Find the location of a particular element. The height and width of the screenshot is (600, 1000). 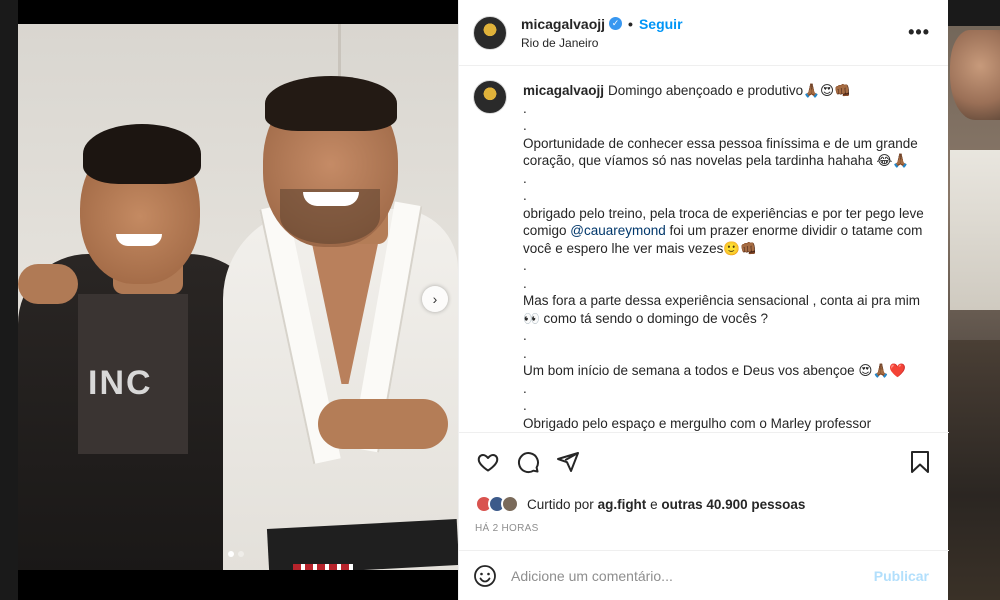

photo-person-left-smile is located at coordinates (139, 240).